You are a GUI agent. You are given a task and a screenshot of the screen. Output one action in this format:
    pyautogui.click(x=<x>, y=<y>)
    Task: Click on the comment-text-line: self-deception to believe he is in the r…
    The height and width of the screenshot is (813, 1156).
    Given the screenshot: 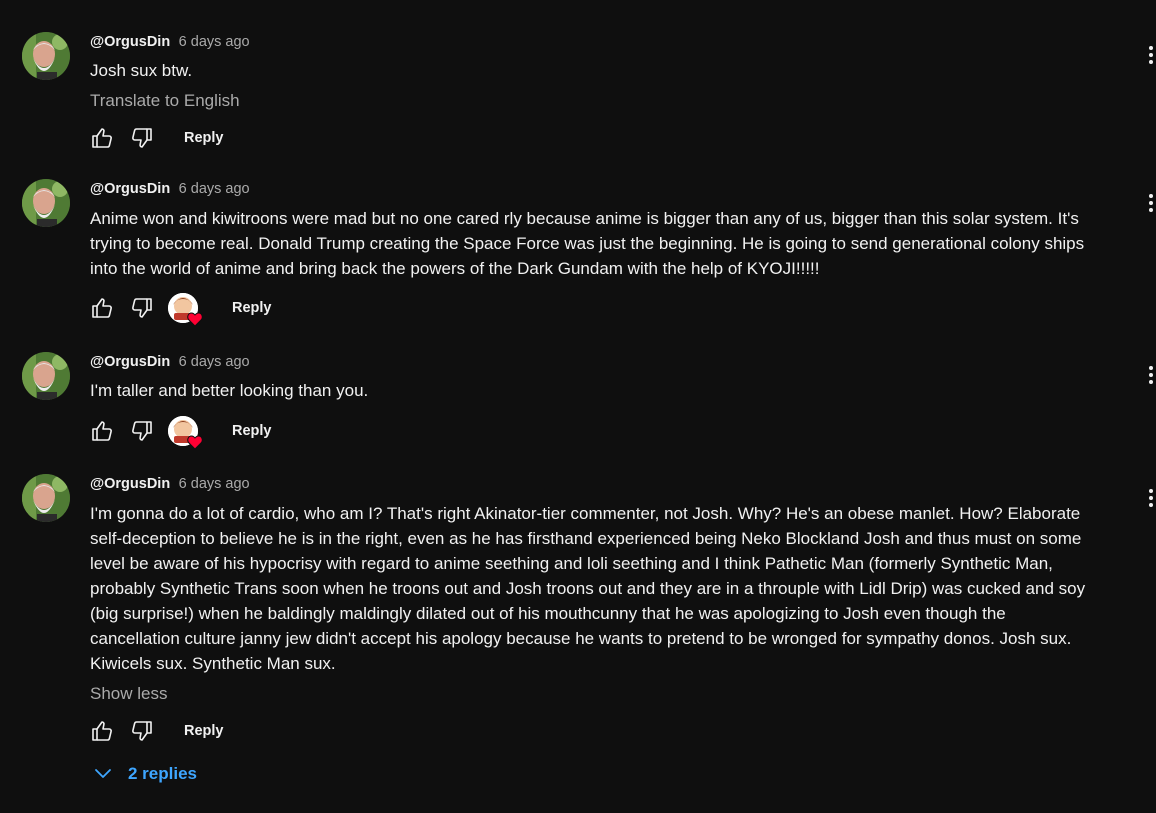 What is the action you would take?
    pyautogui.click(x=586, y=538)
    